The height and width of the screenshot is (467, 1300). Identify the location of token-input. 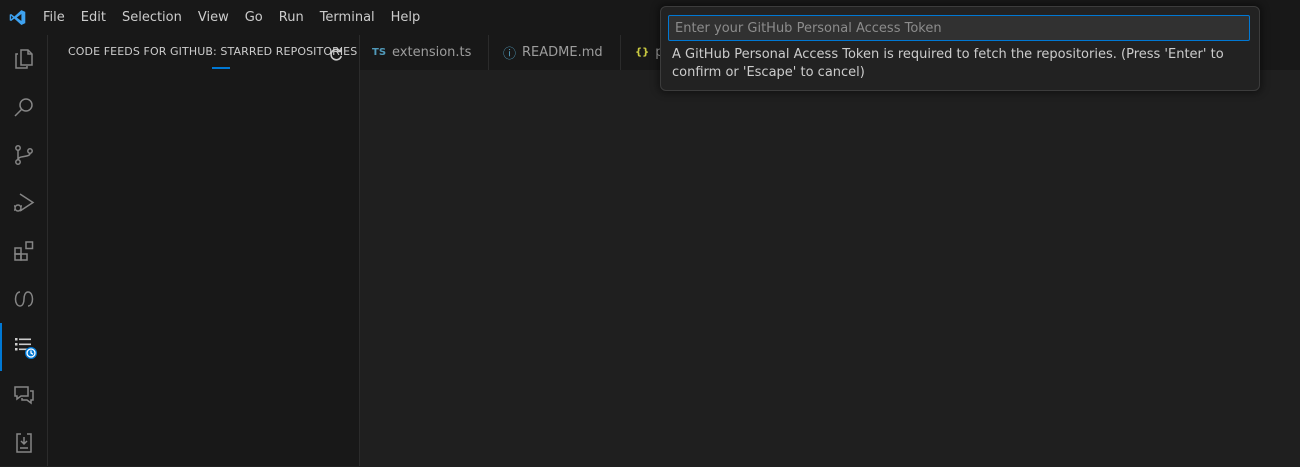
(959, 28).